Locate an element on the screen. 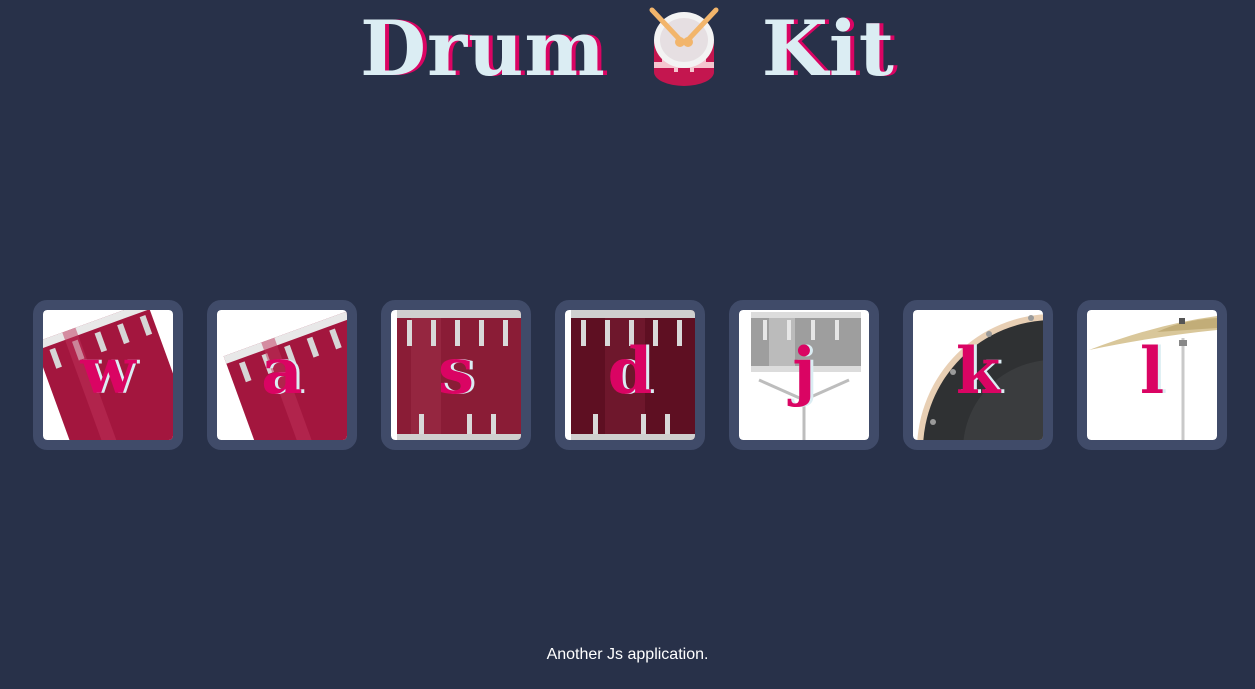 Image resolution: width=1255 pixels, height=689 pixels. drum-button-s: s is located at coordinates (456, 375).